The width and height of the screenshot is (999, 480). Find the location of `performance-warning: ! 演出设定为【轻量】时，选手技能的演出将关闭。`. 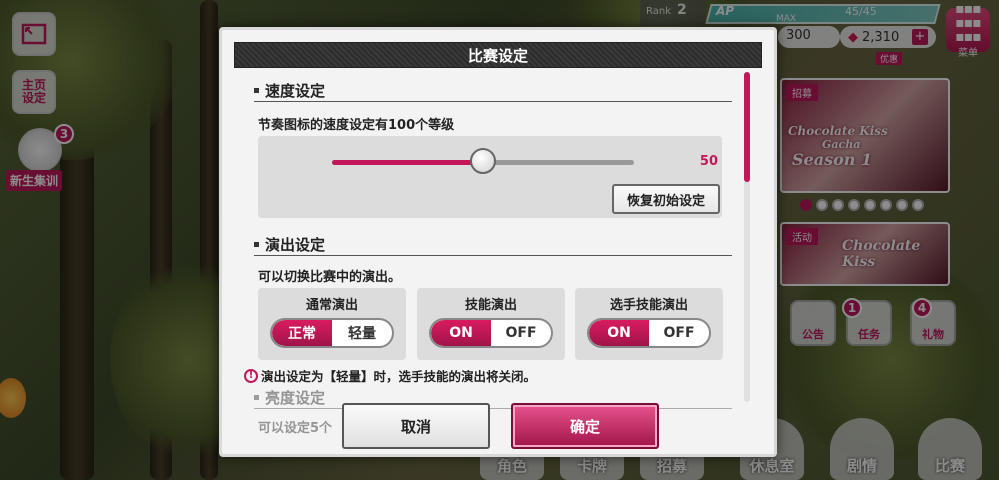

performance-warning: ! 演出设定为【轻量】时，选手技能的演出将关闭。 is located at coordinates (390, 375).